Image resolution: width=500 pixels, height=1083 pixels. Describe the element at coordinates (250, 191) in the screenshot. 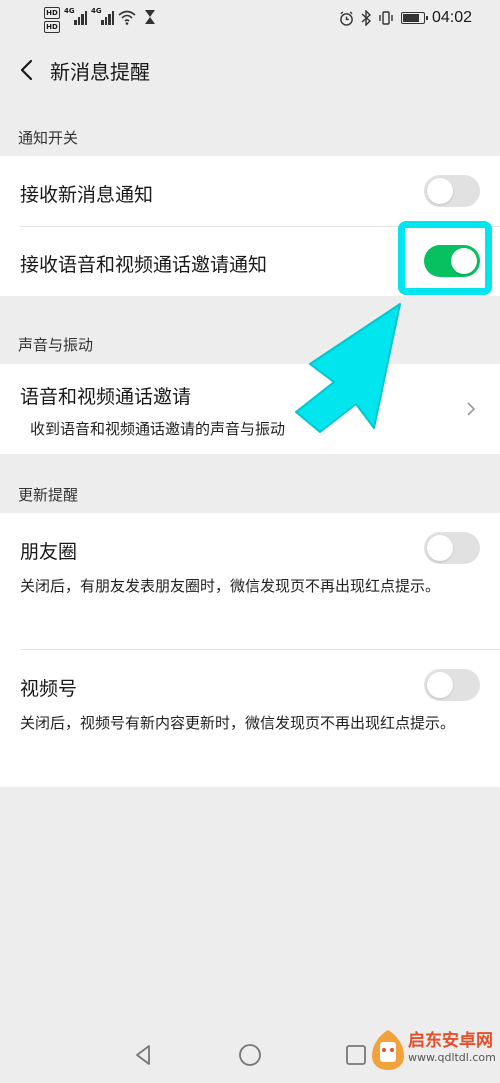

I see `row-receive-messages: 接收新消息通知` at that location.